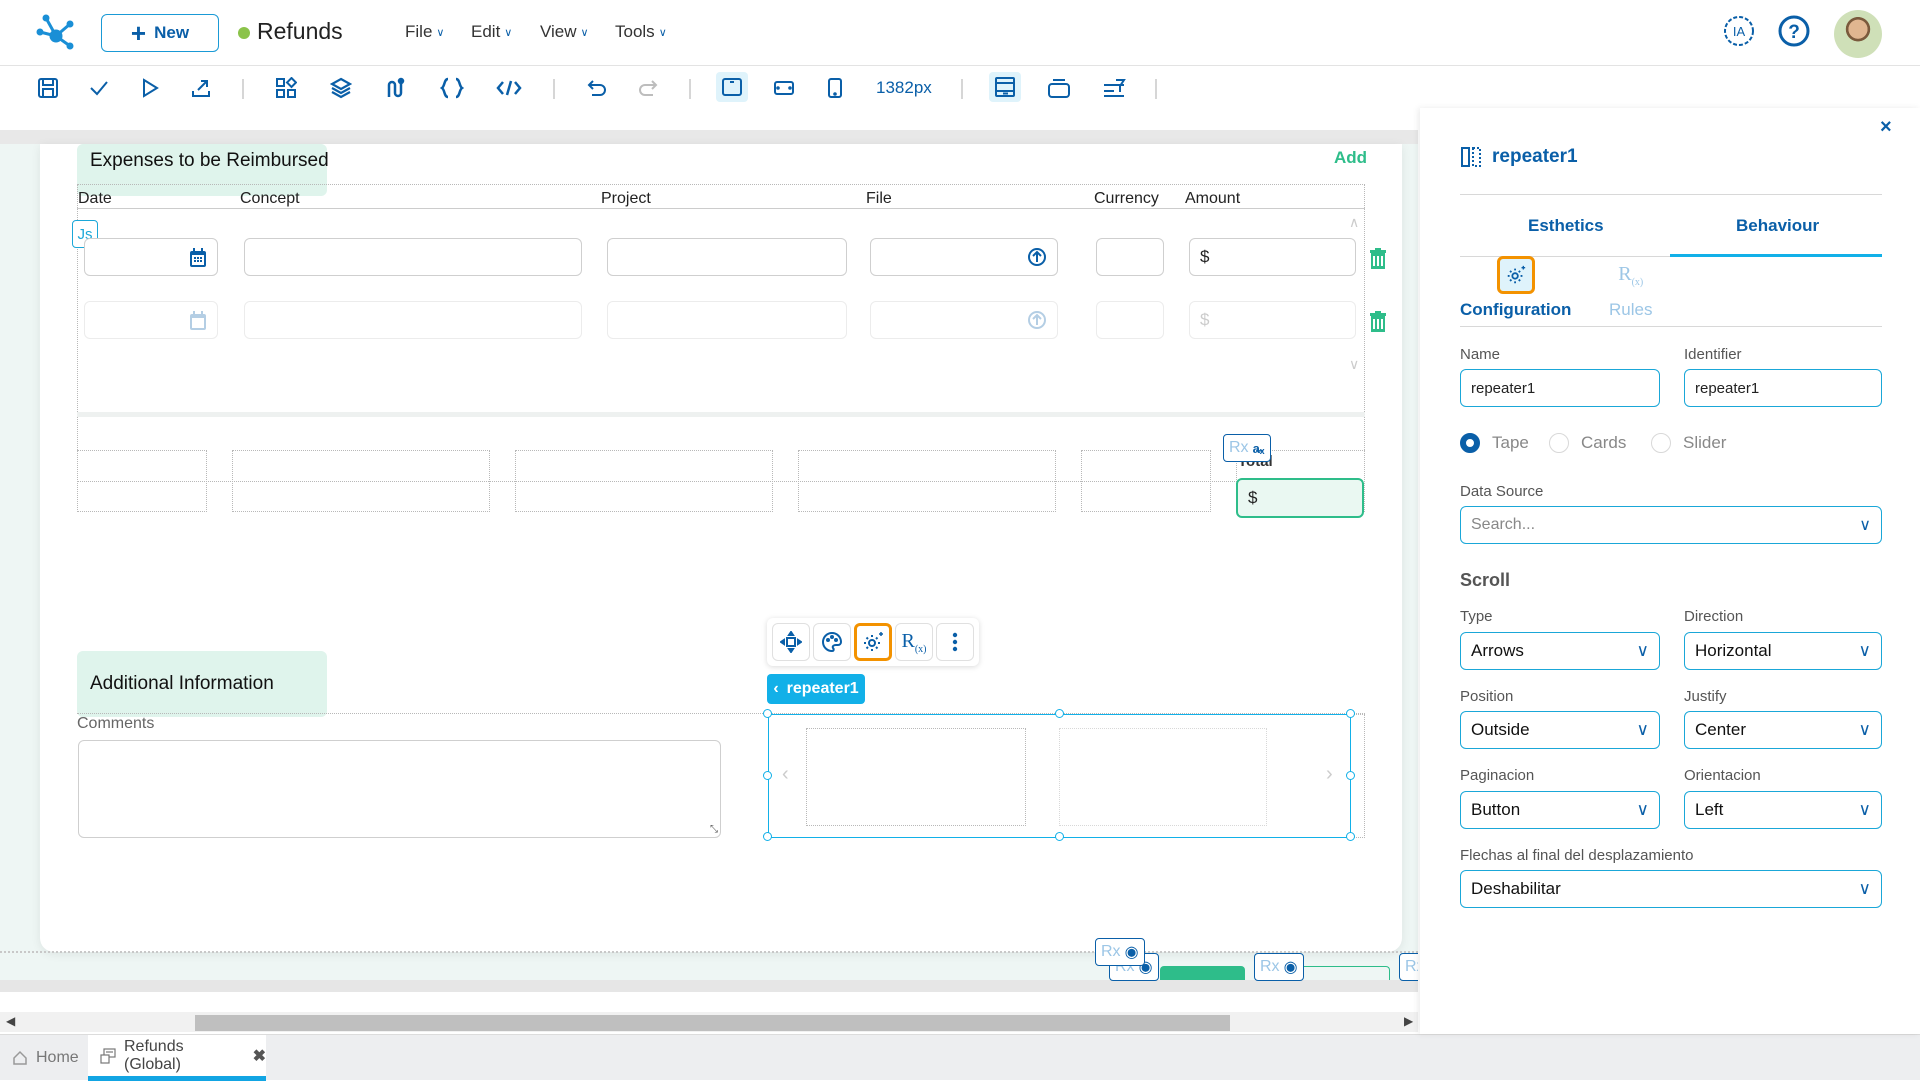 Image resolution: width=1920 pixels, height=1081 pixels. What do you see at coordinates (1783, 651) in the screenshot?
I see `direction-select: Horizontal ∨` at bounding box center [1783, 651].